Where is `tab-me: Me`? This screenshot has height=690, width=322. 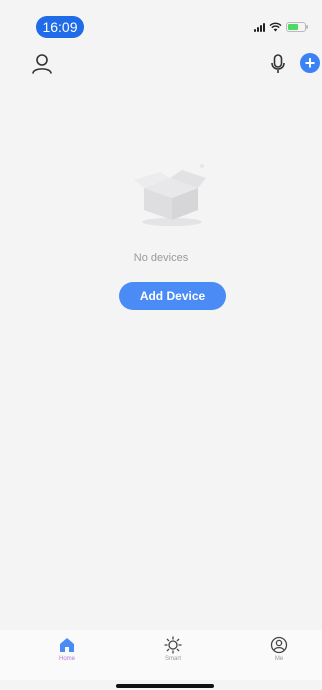 tab-me: Me is located at coordinates (279, 656).